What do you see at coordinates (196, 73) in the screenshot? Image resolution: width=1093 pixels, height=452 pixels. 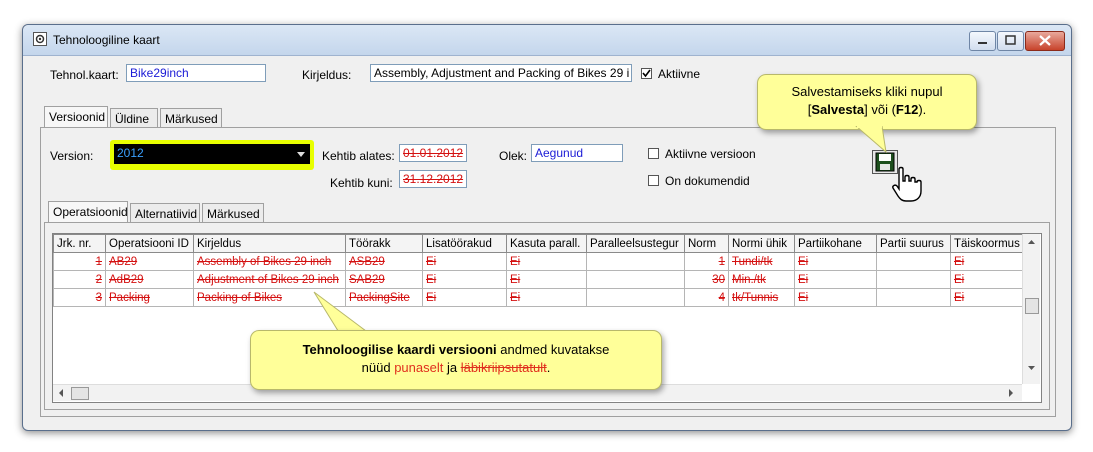 I see `tehnol-kaart-field: Bike29inch` at bounding box center [196, 73].